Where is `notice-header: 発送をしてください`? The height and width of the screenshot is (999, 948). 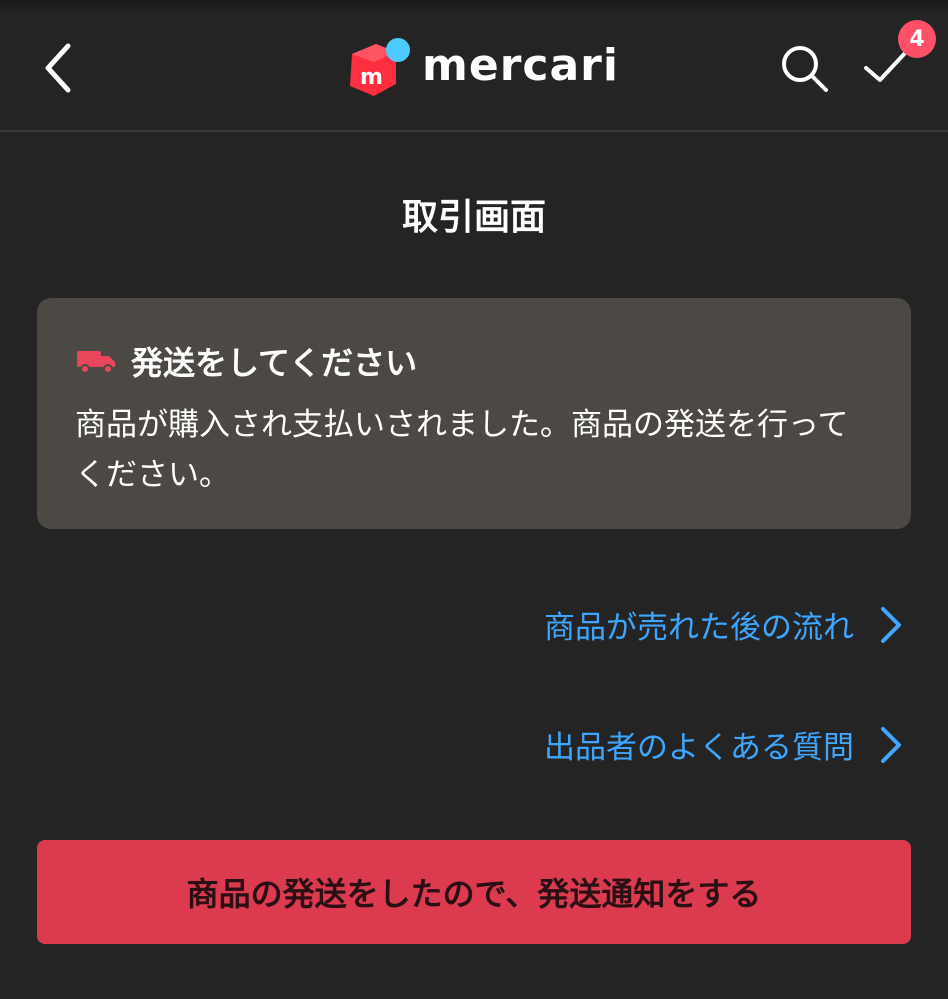 notice-header: 発送をしてください is located at coordinates (247, 361).